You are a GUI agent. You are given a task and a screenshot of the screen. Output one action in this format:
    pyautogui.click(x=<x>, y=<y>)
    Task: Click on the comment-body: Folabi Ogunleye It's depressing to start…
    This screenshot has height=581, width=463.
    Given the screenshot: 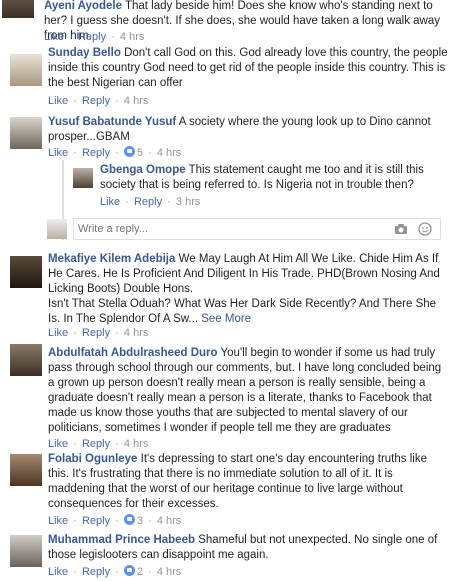 What is the action you would take?
    pyautogui.click(x=248, y=482)
    